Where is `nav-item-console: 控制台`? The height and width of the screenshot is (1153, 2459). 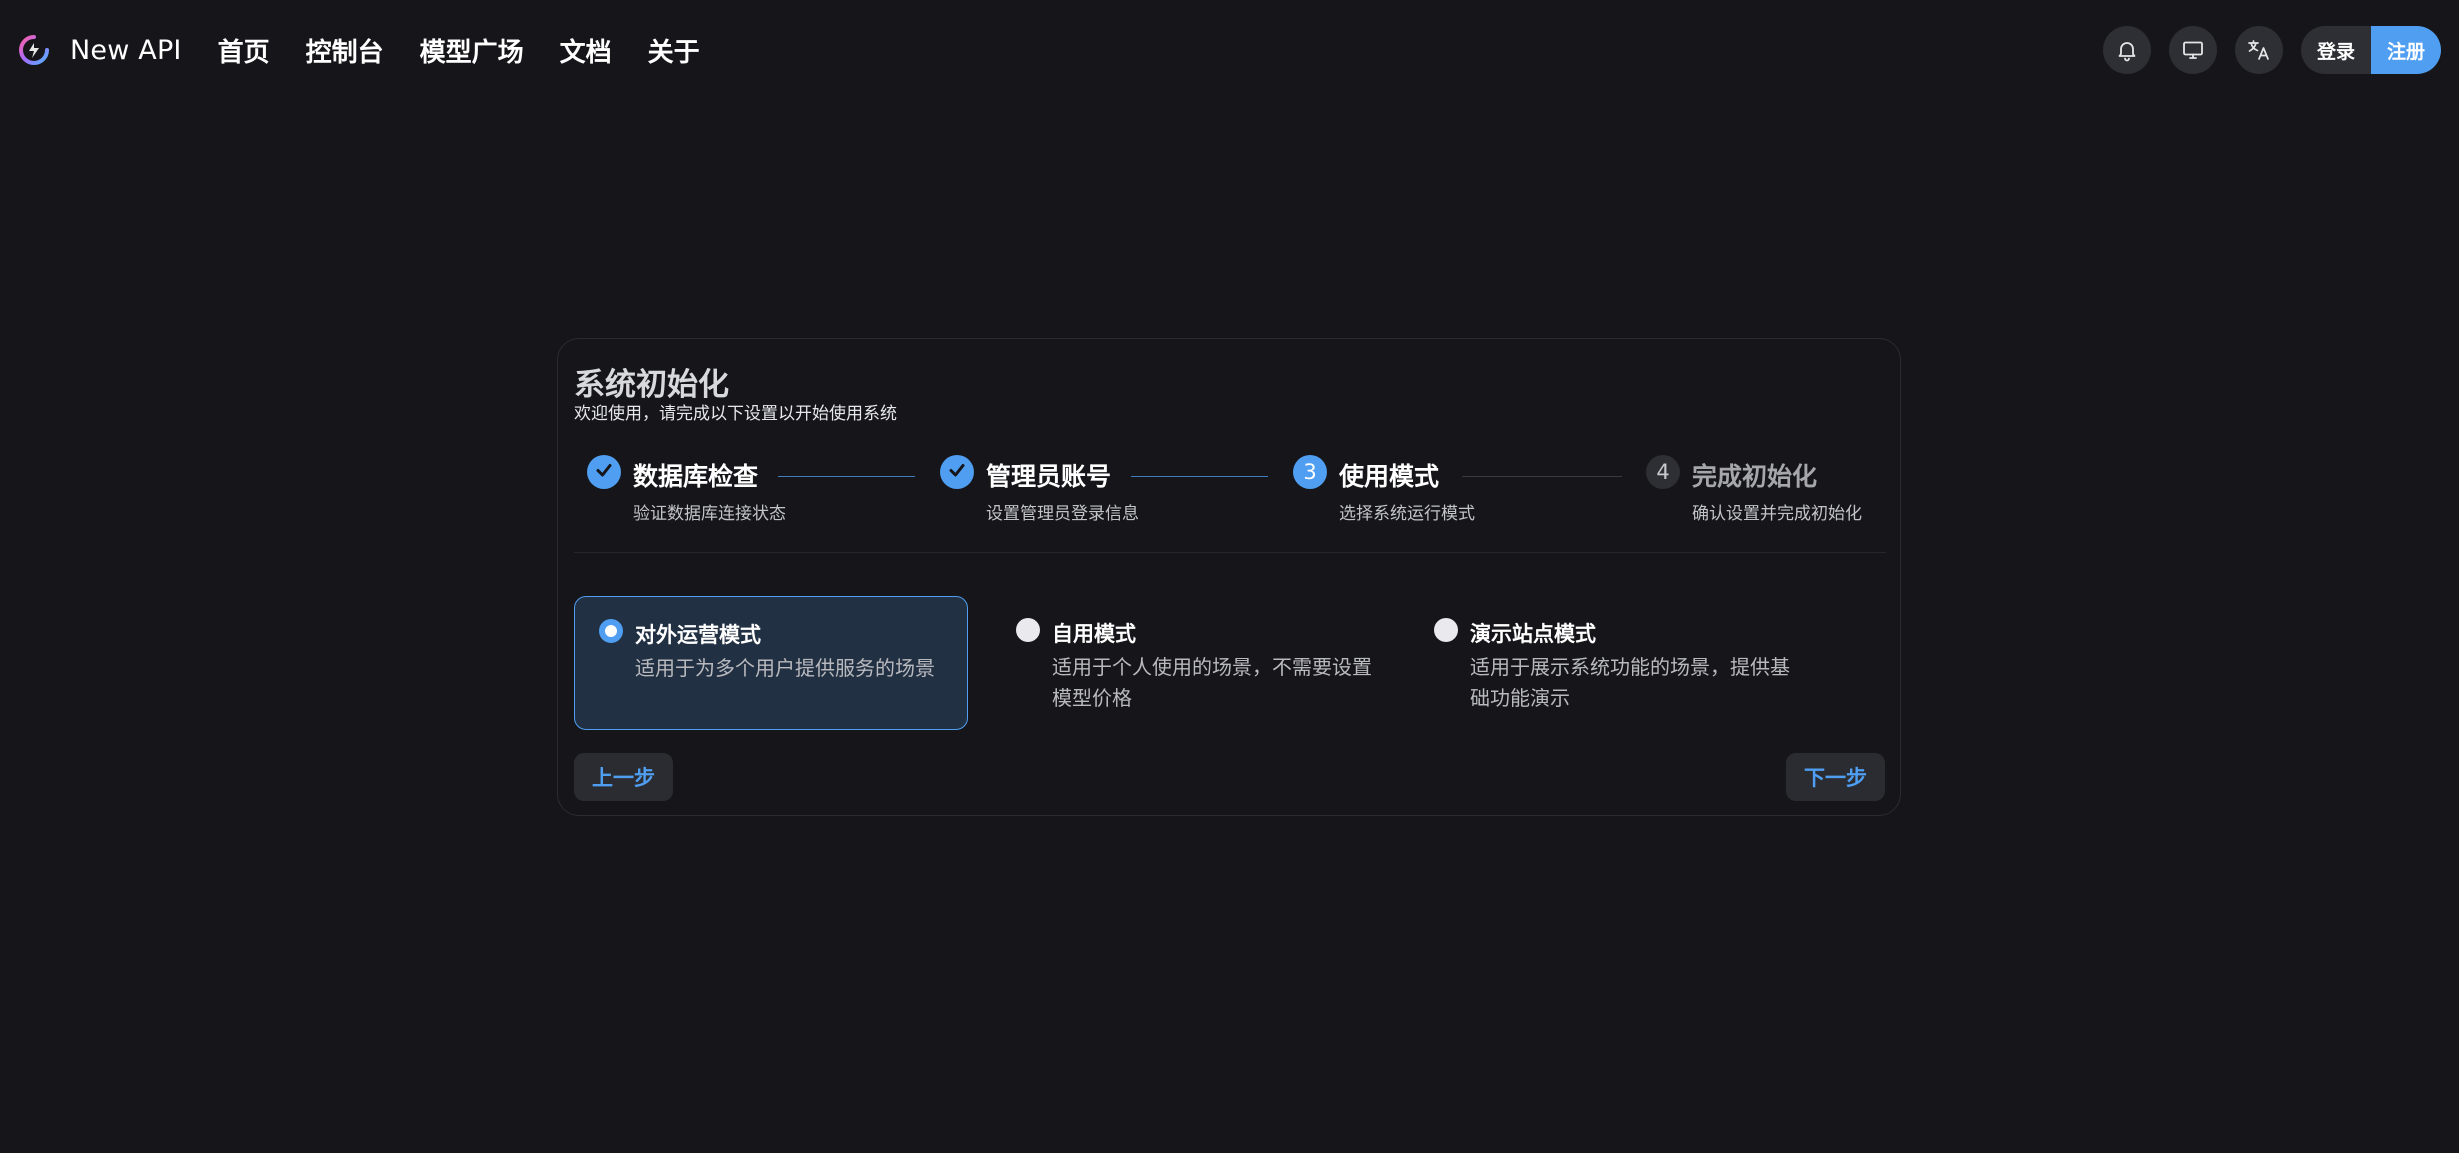 nav-item-console: 控制台 is located at coordinates (345, 50).